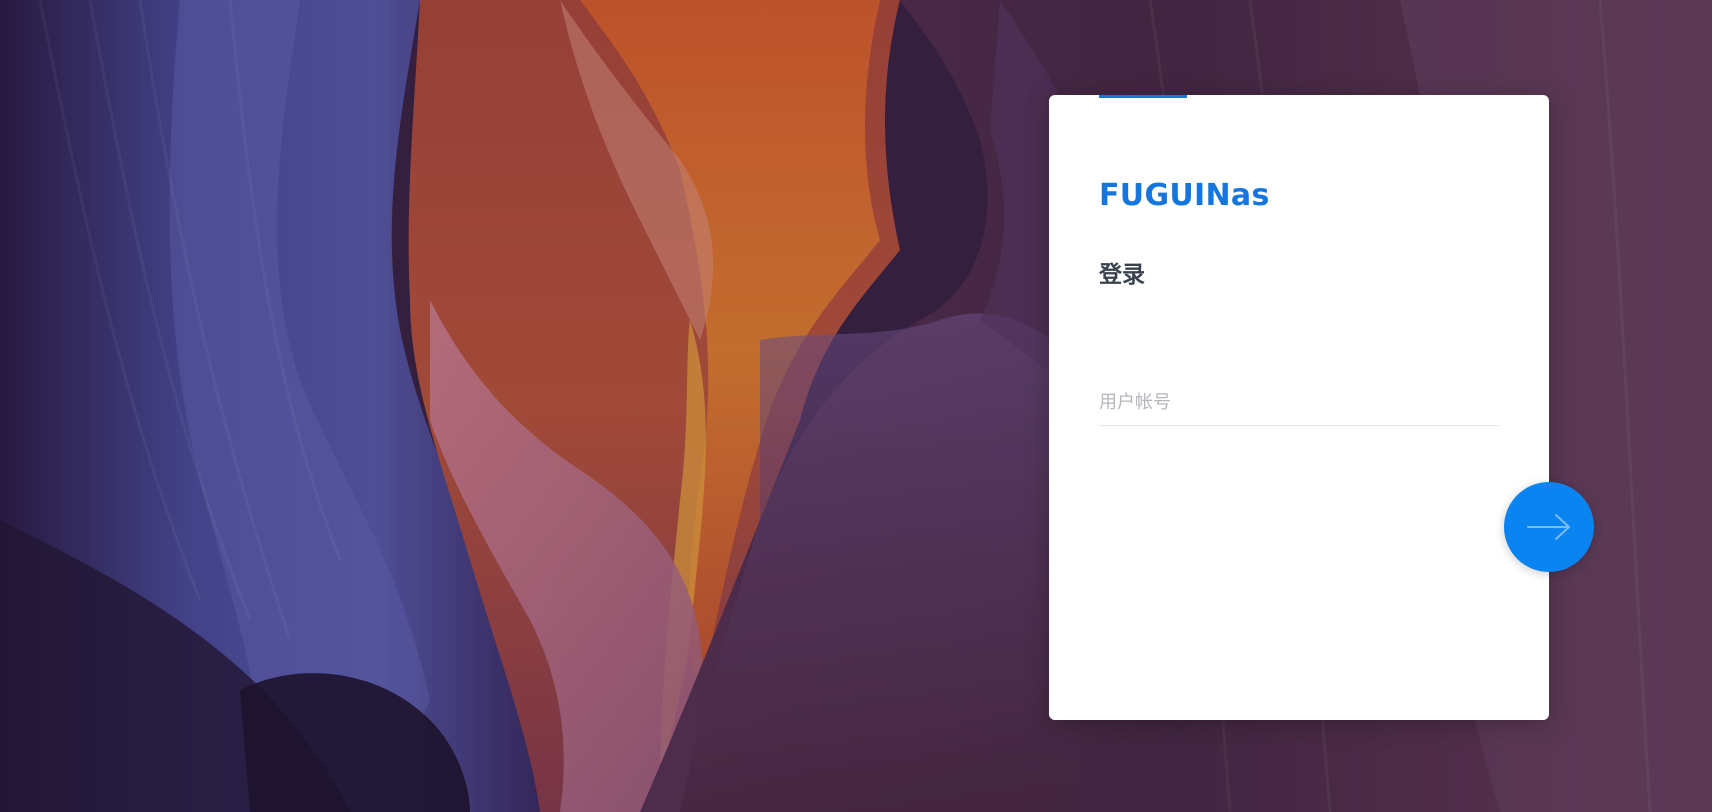  I want to click on username-input, so click(1299, 403).